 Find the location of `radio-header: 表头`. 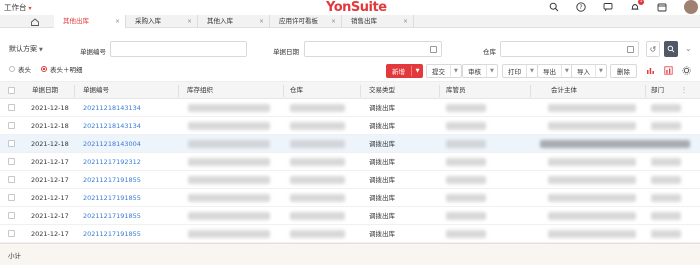

radio-header: 表头 is located at coordinates (20, 69).